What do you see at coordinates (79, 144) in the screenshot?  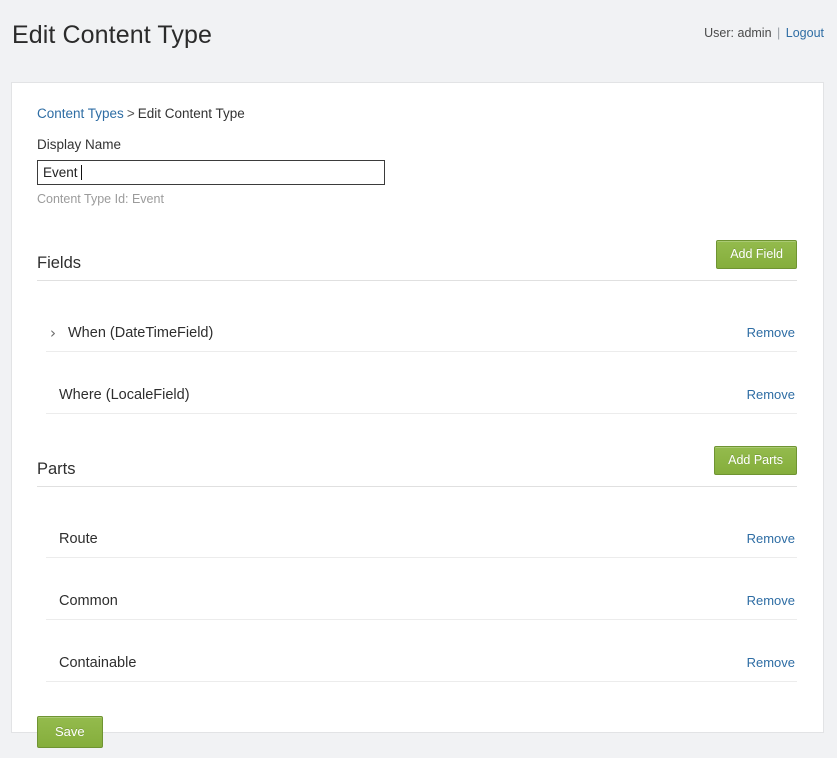 I see `display-name-label: Display Name` at bounding box center [79, 144].